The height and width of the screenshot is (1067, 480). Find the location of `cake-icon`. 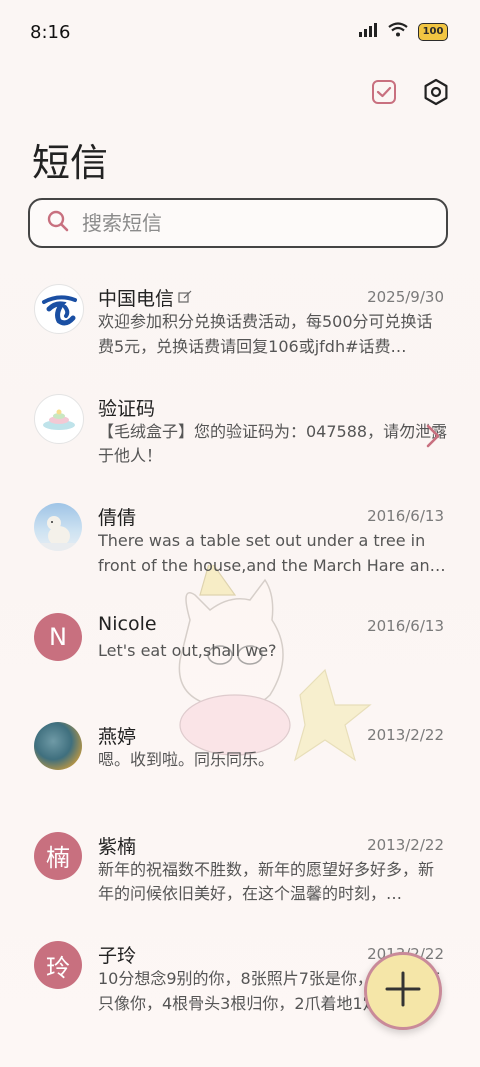

cake-icon is located at coordinates (59, 419).